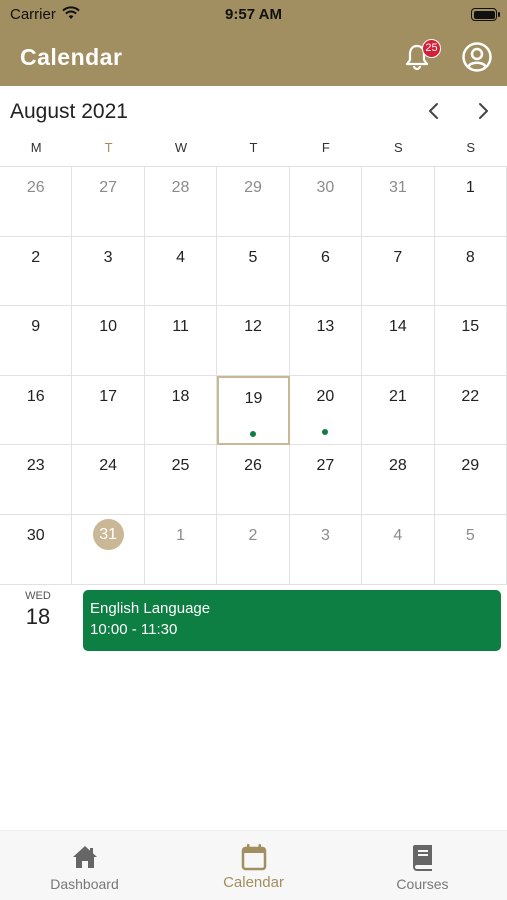 Image resolution: width=507 pixels, height=900 pixels. What do you see at coordinates (180, 535) in the screenshot?
I see `day-number: 1` at bounding box center [180, 535].